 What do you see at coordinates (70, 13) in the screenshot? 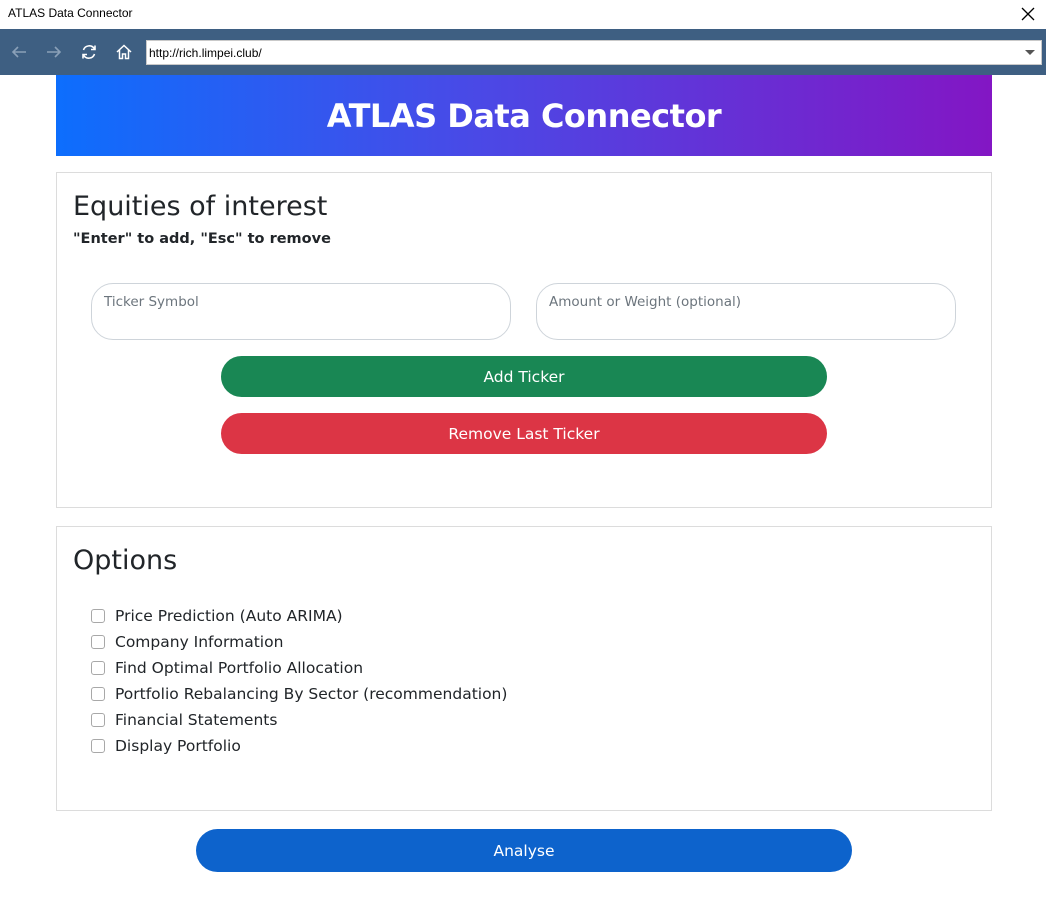
I see `window-title: ATLAS Data Connector` at bounding box center [70, 13].